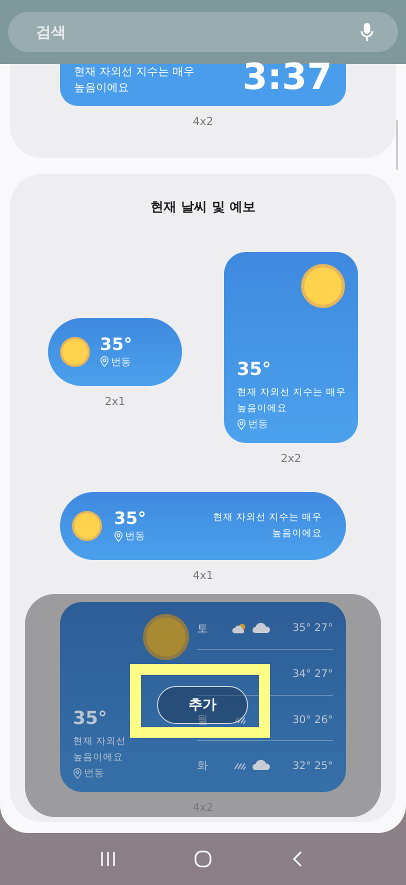 The width and height of the screenshot is (406, 885). Describe the element at coordinates (312, 766) in the screenshot. I see `forecast-temperatures: 32° 25°` at that location.